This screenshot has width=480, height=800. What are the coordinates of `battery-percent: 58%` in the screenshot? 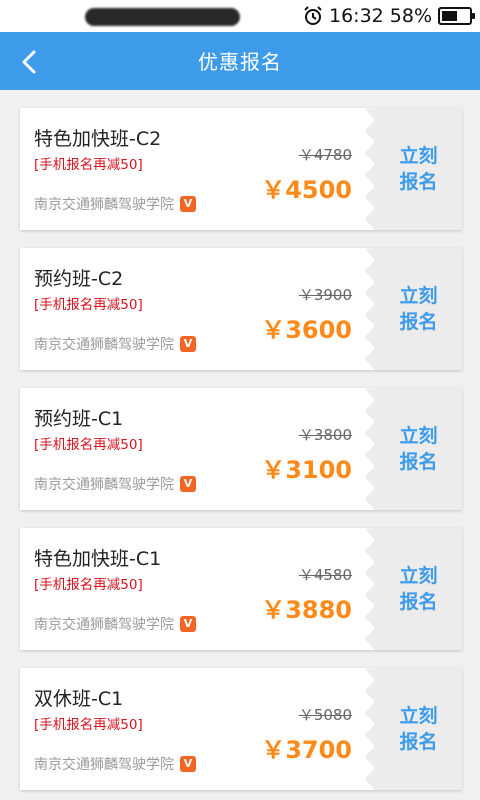 It's located at (410, 16).